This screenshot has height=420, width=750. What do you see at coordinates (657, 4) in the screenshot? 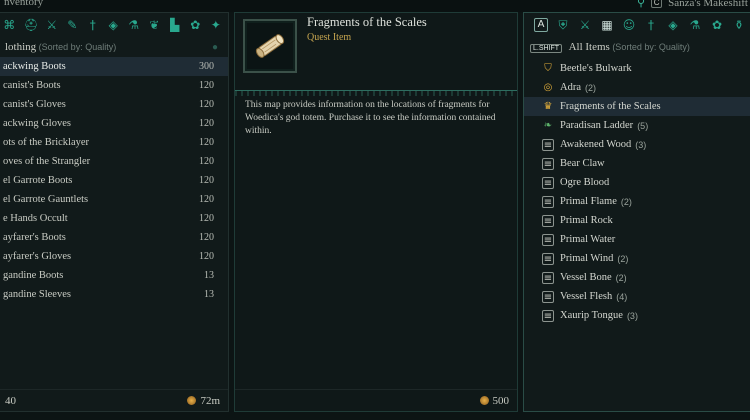
I see `key-c-hint: C` at bounding box center [657, 4].